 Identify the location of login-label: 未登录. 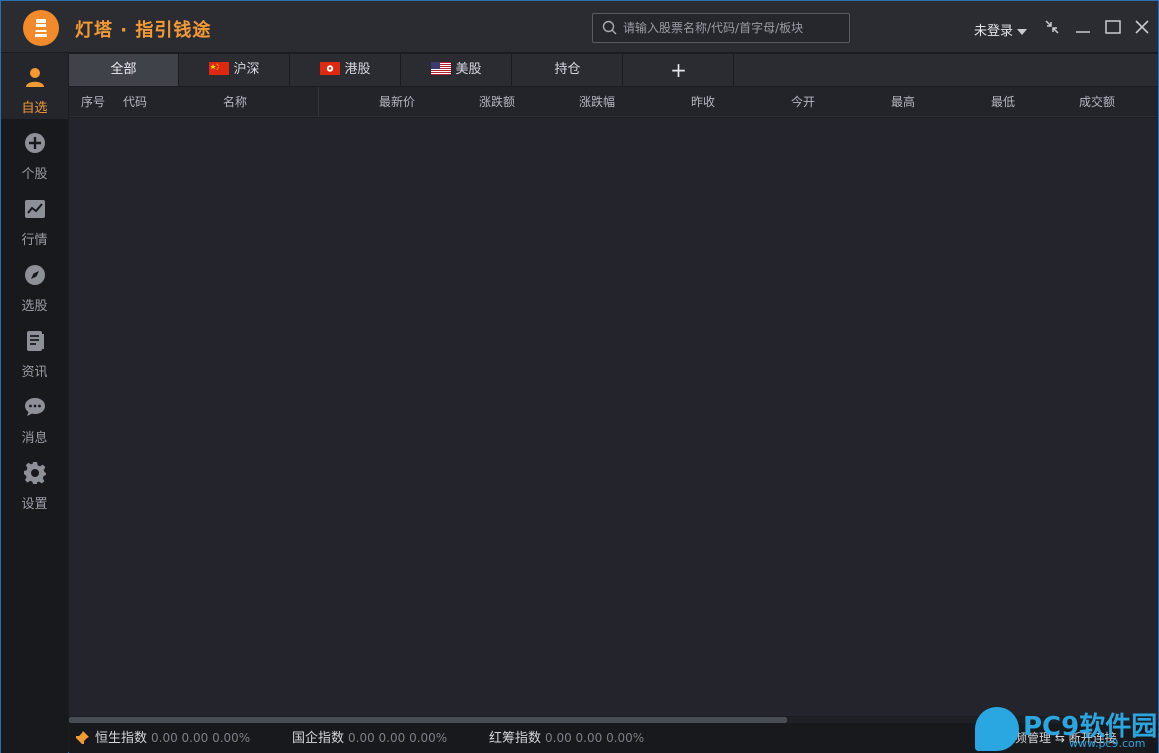
(994, 31).